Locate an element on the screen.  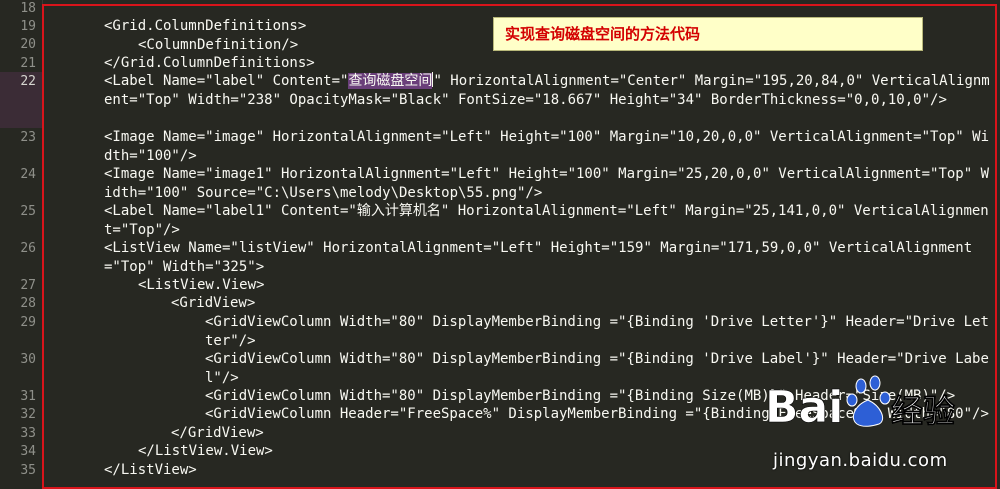
line-number: 20 is located at coordinates (28, 44).